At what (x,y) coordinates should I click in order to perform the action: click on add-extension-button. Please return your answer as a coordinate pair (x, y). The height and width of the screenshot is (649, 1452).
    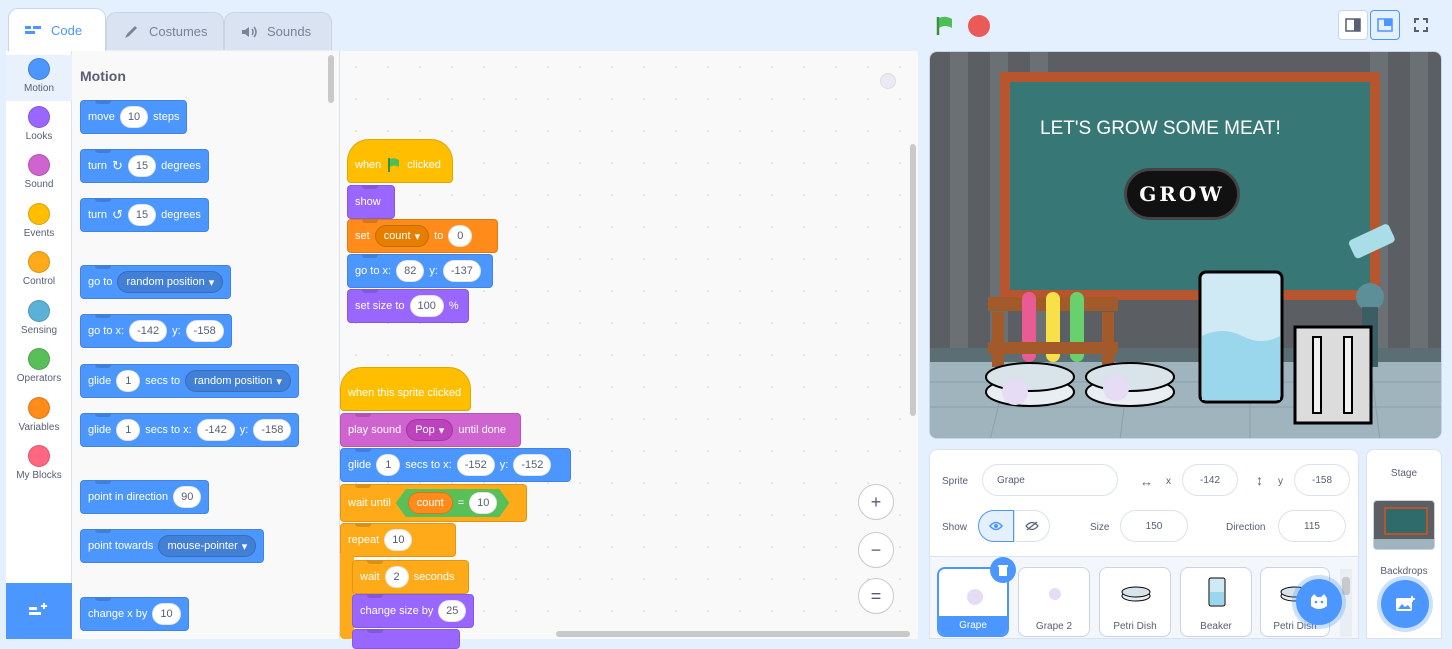
    Looking at the image, I should click on (39, 611).